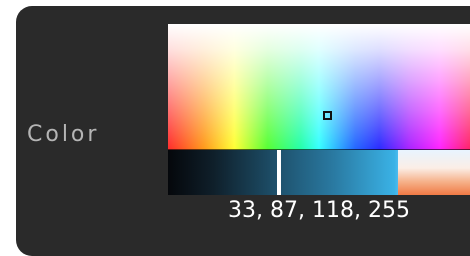  I want to click on color-label: Color, so click(63, 134).